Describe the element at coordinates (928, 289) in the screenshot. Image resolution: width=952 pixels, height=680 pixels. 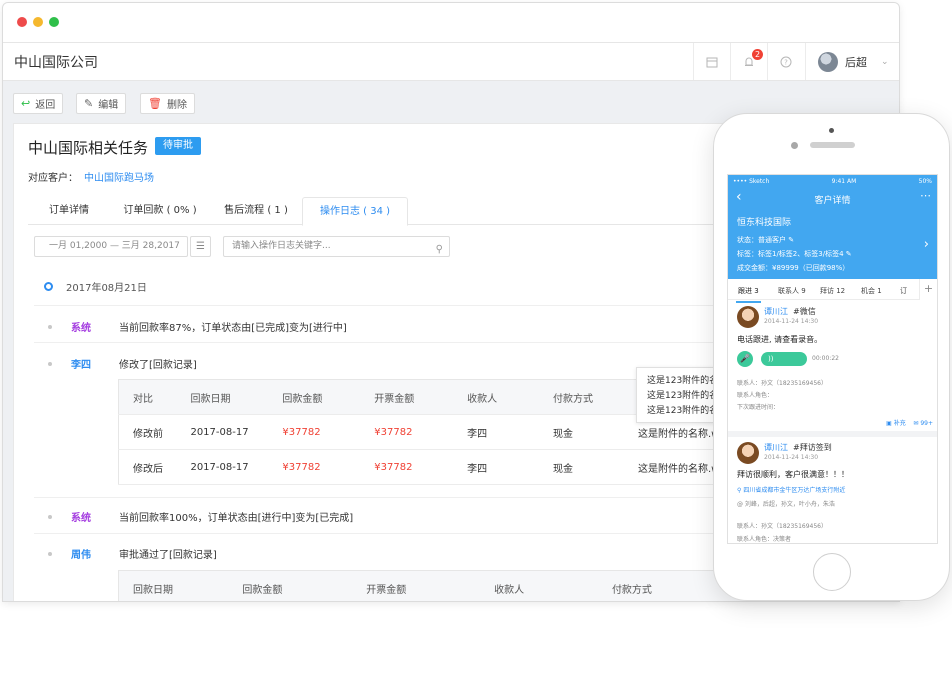
I see `add-icon: +` at that location.